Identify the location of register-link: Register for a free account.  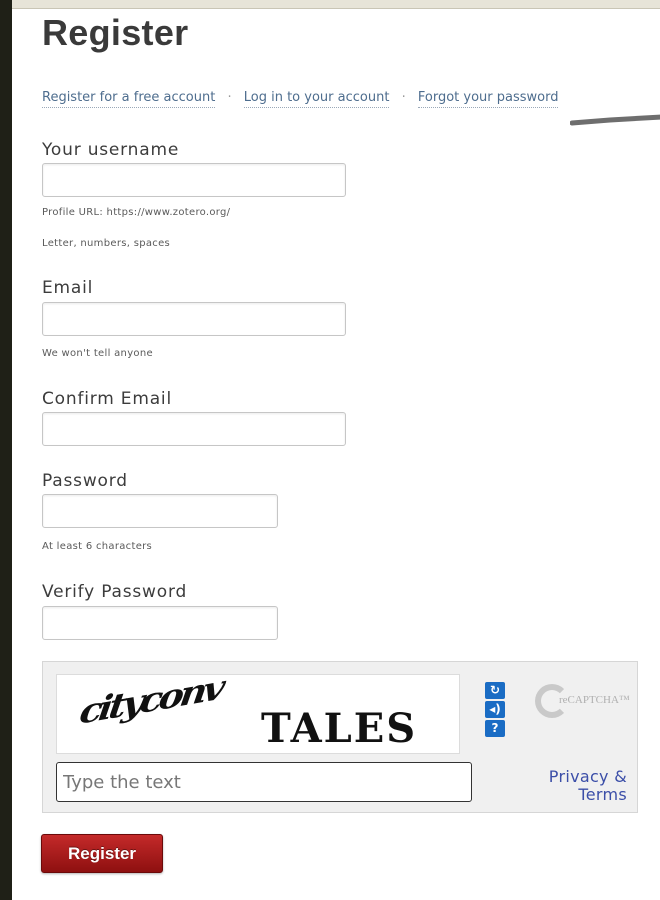
(129, 99).